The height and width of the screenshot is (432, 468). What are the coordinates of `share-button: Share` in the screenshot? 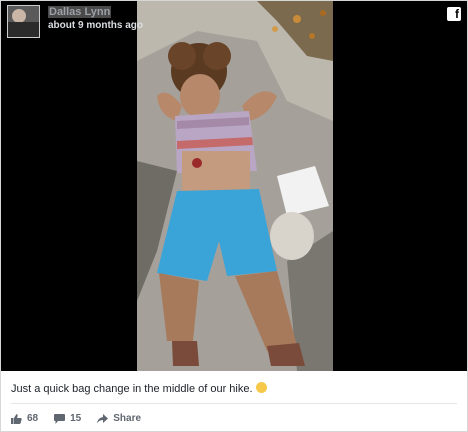 It's located at (119, 418).